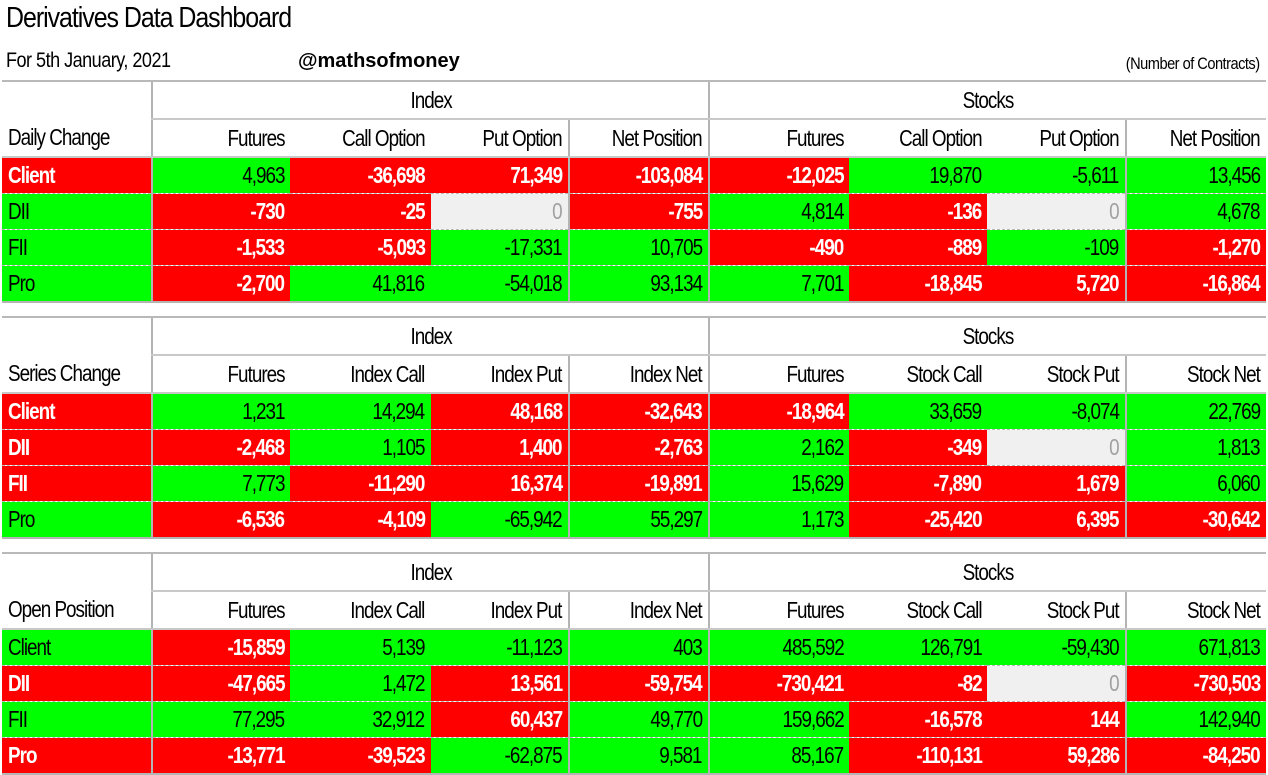 The height and width of the screenshot is (775, 1268). Describe the element at coordinates (822, 211) in the screenshot. I see `value-cell-text: 4,814` at that location.